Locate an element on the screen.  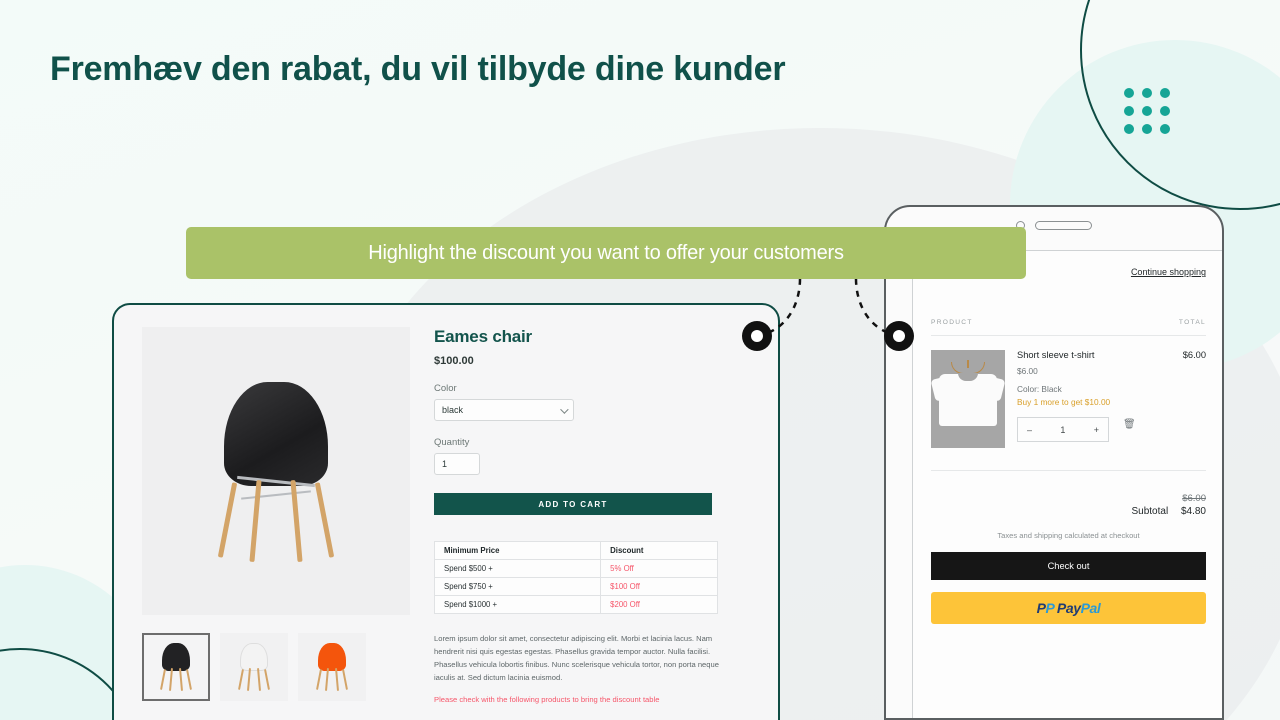
product-hero-image is located at coordinates (276, 471).